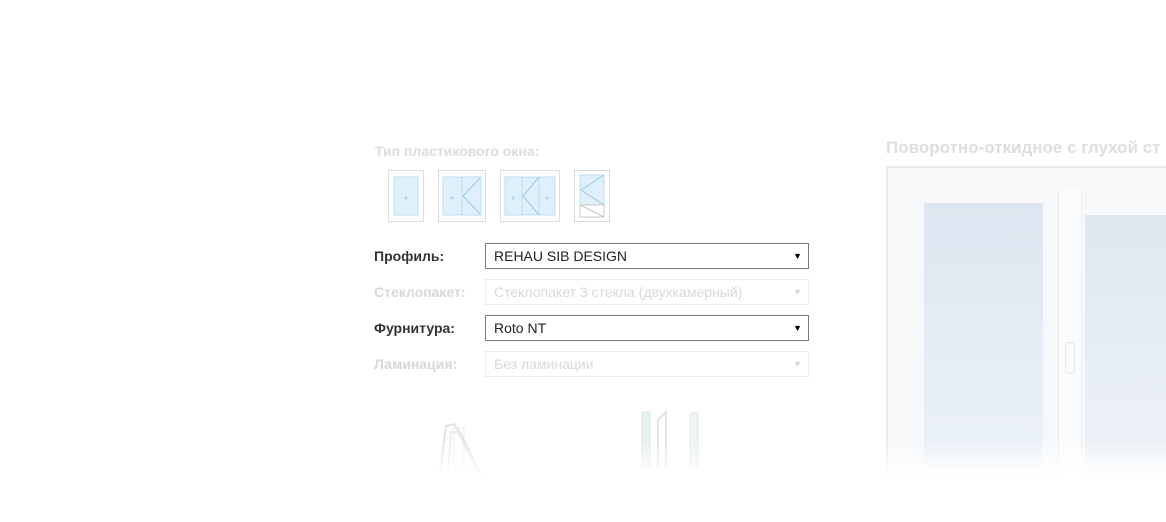  Describe the element at coordinates (414, 328) in the screenshot. I see `hardware-label: Фурнитура:` at that location.